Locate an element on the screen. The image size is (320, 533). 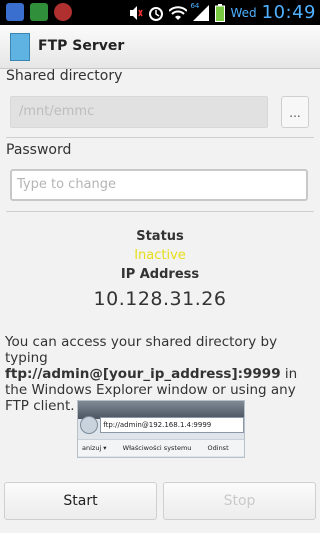
status-bar: 64 Wed 10:49 is located at coordinates (160, 12).